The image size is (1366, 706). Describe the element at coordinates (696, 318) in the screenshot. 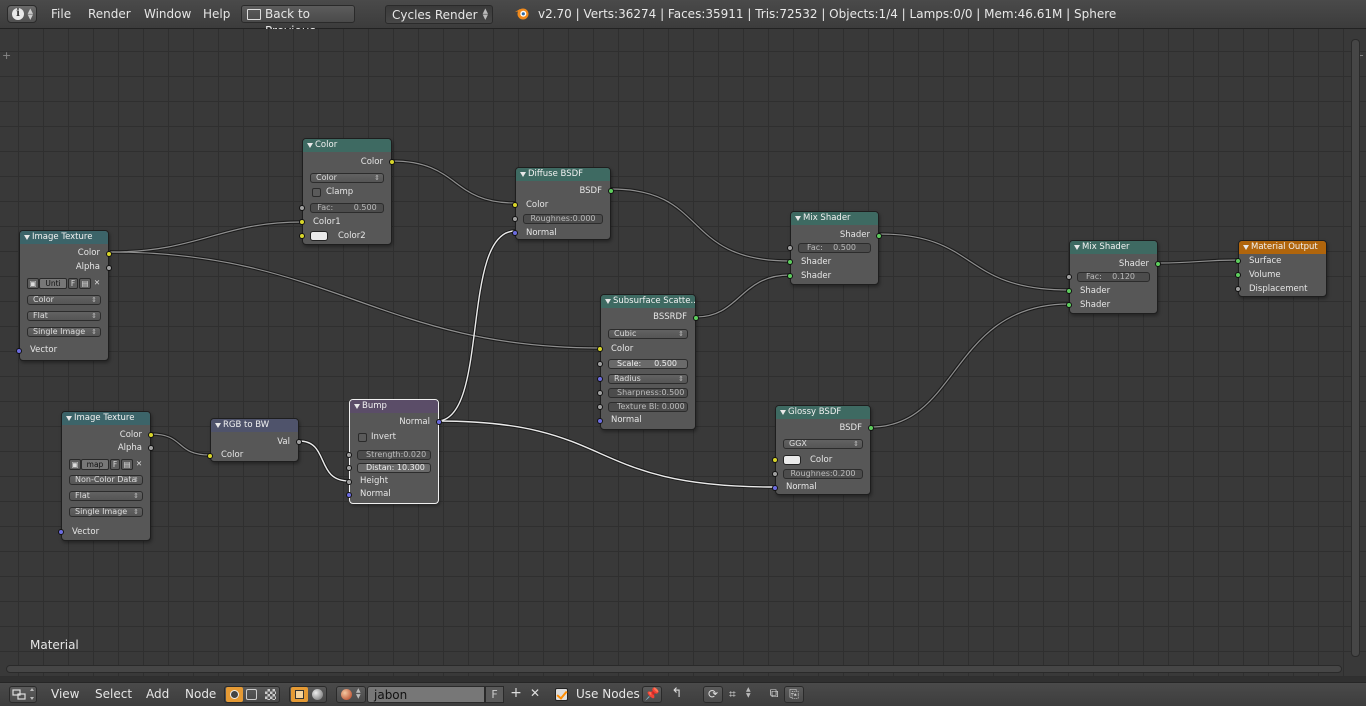

I see `bssrdf-output-socket` at that location.